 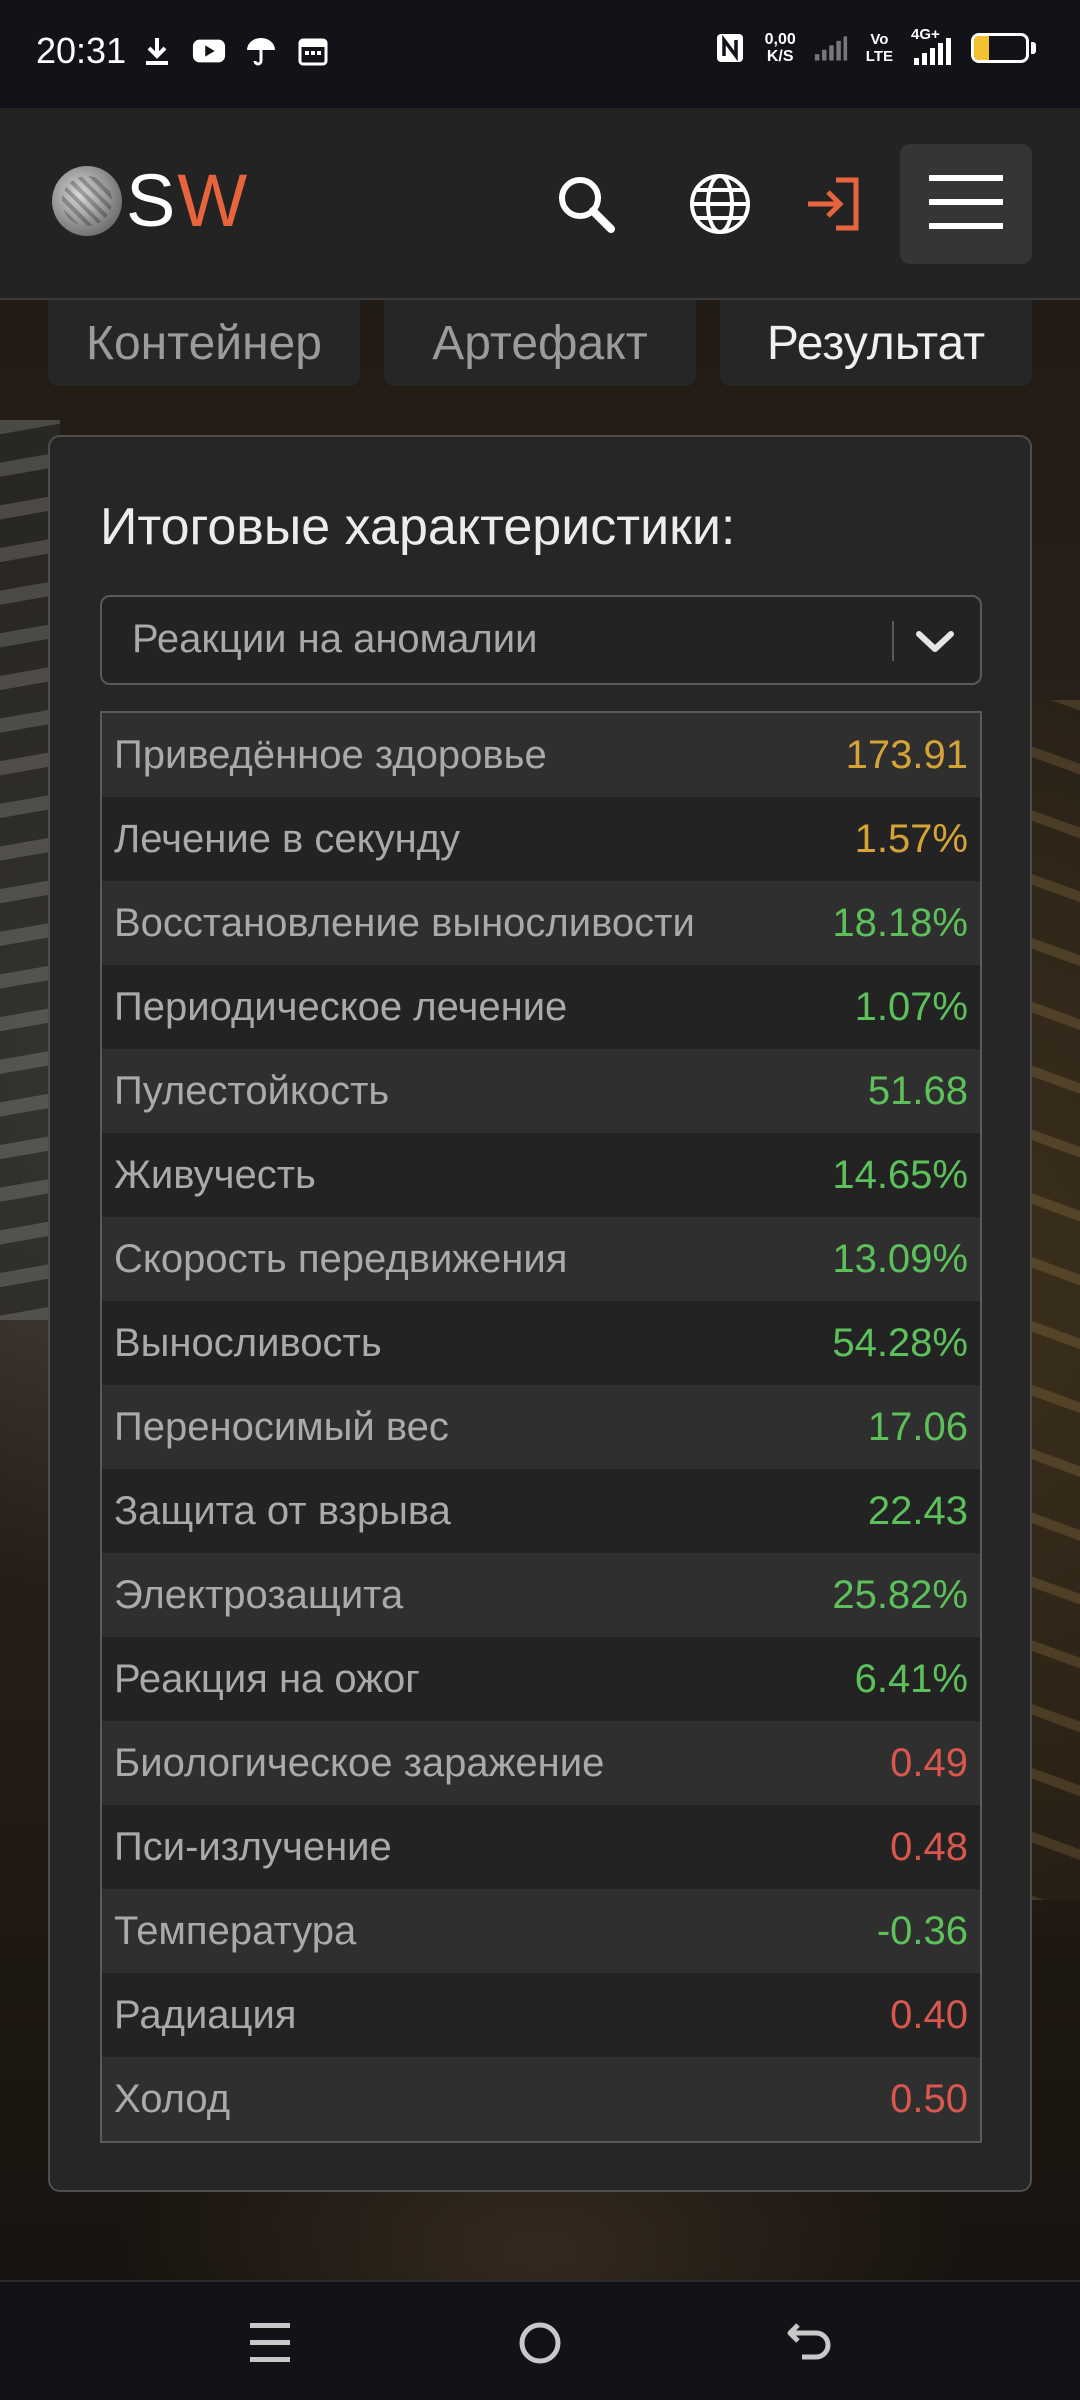 I want to click on signal-strong-group: 4G+, so click(x=932, y=46).